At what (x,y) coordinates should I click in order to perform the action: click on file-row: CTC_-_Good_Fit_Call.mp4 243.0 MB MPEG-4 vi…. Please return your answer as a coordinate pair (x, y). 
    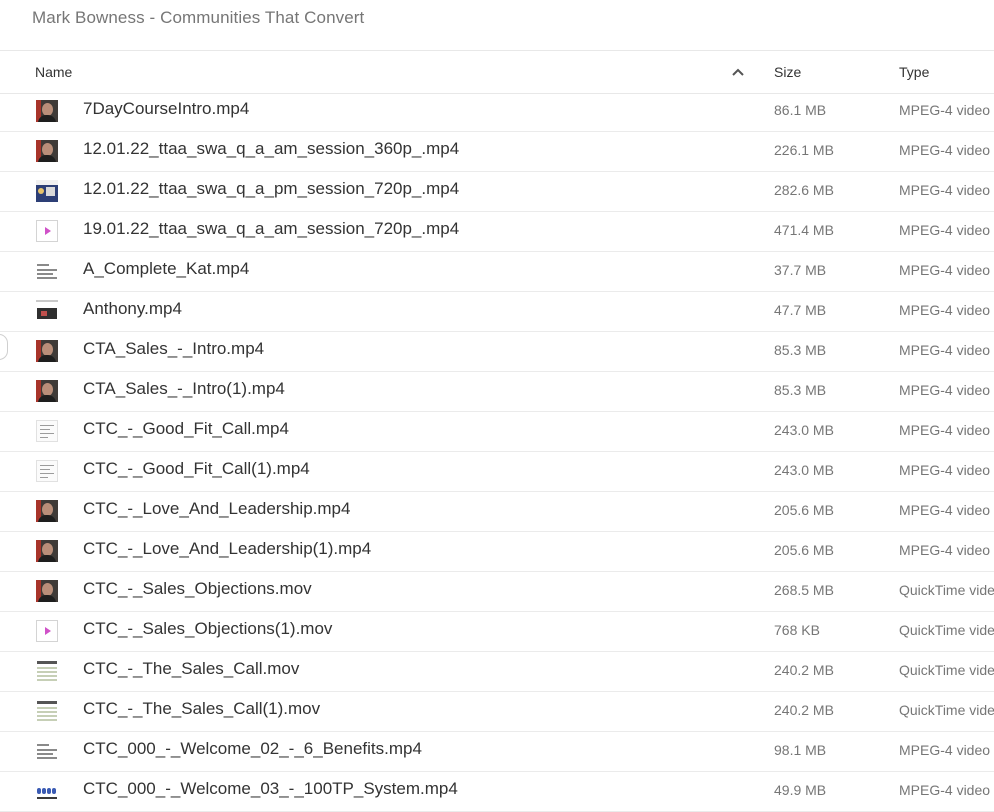
    Looking at the image, I should click on (497, 432).